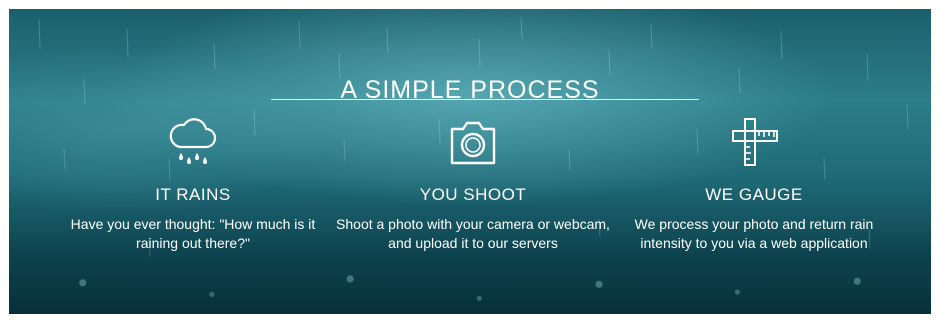  Describe the element at coordinates (193, 141) in the screenshot. I see `cloud-rain-icon` at that location.